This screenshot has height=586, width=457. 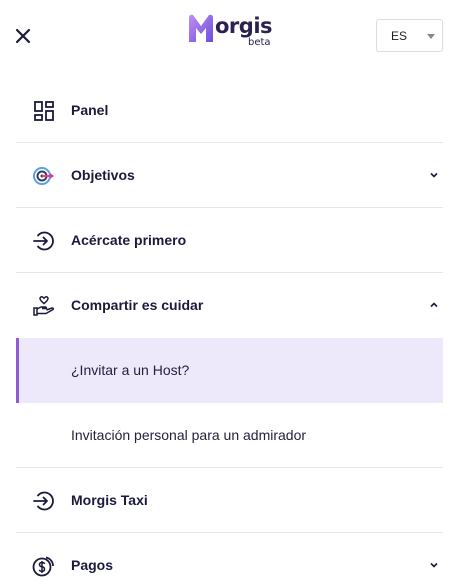 What do you see at coordinates (229, 175) in the screenshot?
I see `menu-item-objetivos: Objetivos` at bounding box center [229, 175].